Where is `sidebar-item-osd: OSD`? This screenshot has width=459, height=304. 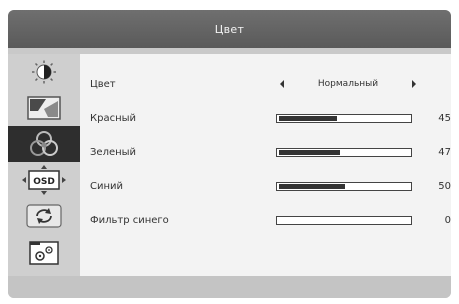
sidebar-item-osd: OSD is located at coordinates (44, 180).